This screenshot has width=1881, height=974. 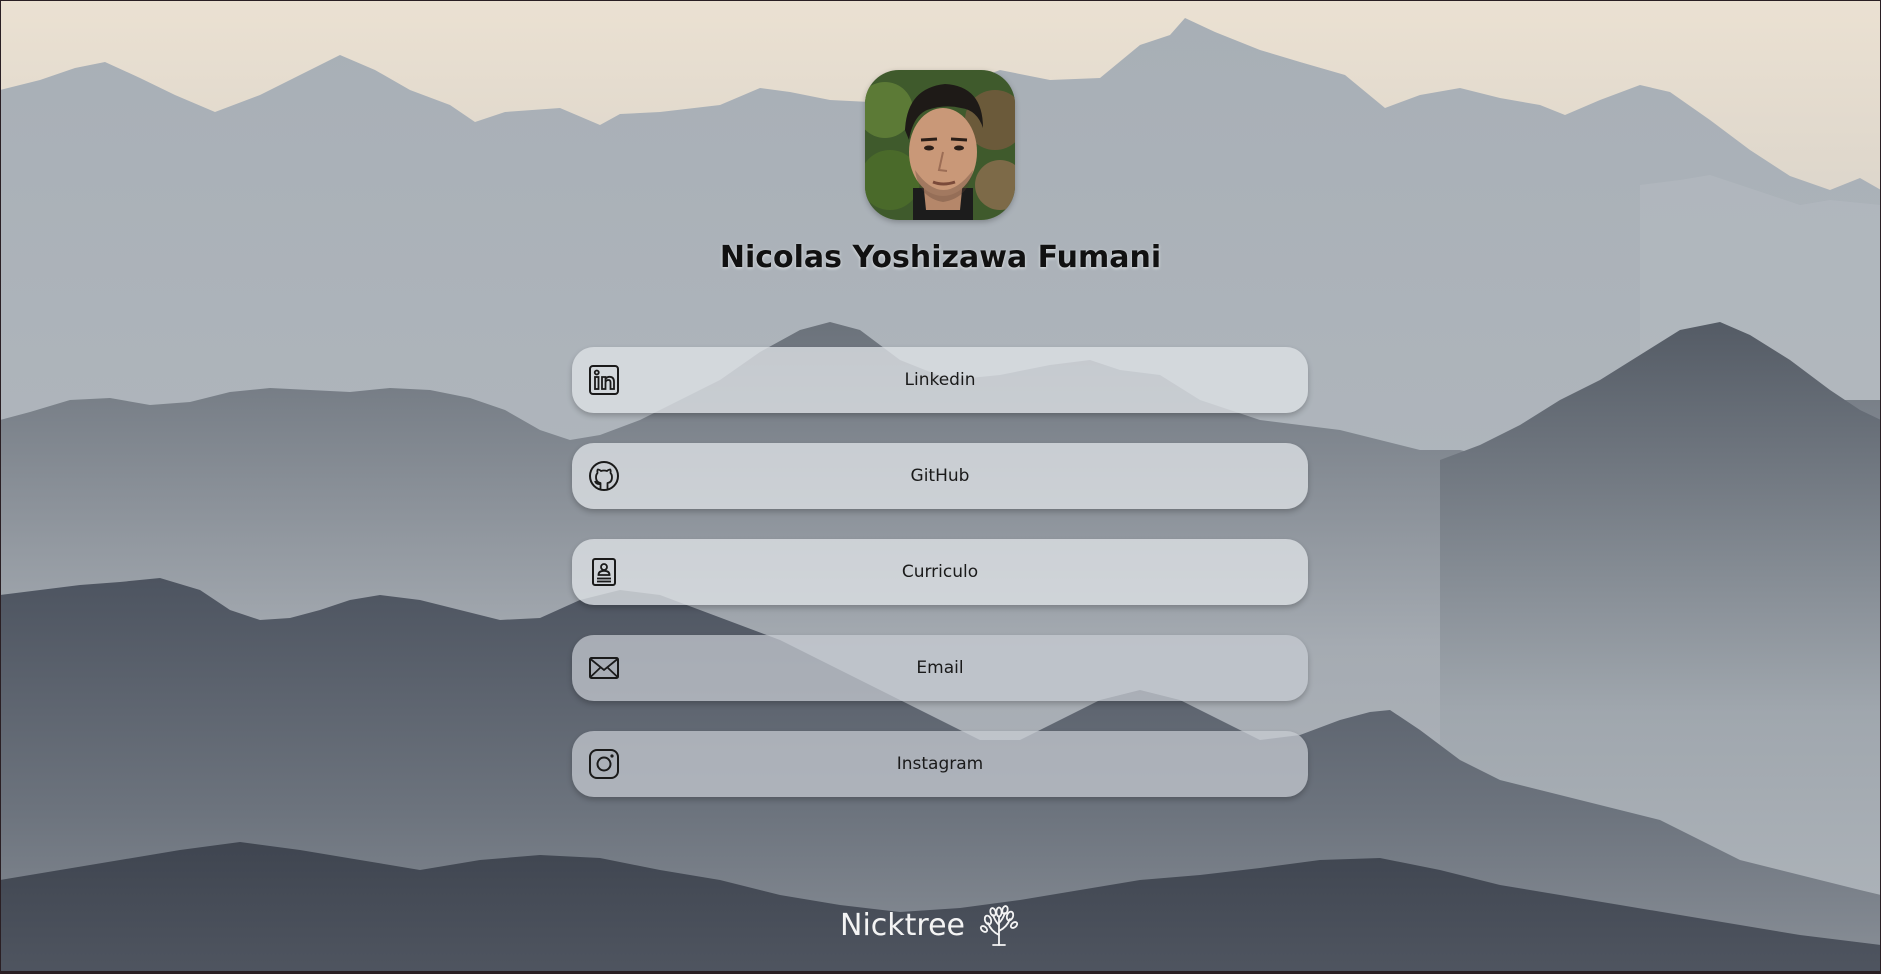 I want to click on profile-photo-icon, so click(x=940, y=145).